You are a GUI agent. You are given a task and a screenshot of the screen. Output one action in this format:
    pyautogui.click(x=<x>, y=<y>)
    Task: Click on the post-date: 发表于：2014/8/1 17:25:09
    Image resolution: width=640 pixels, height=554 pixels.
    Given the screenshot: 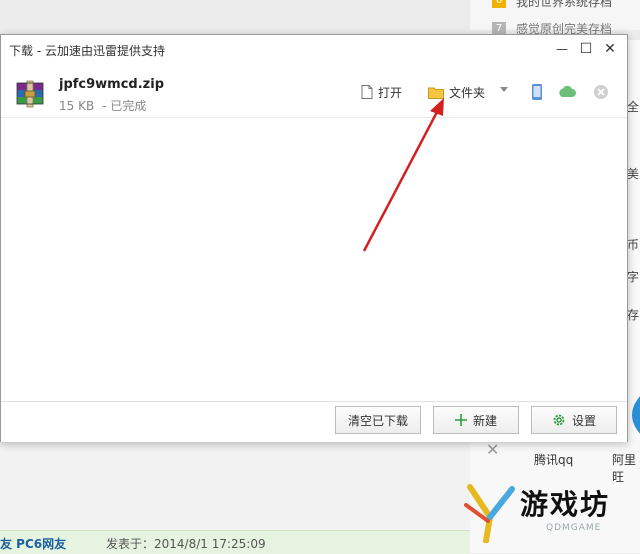 What is the action you would take?
    pyautogui.click(x=186, y=544)
    